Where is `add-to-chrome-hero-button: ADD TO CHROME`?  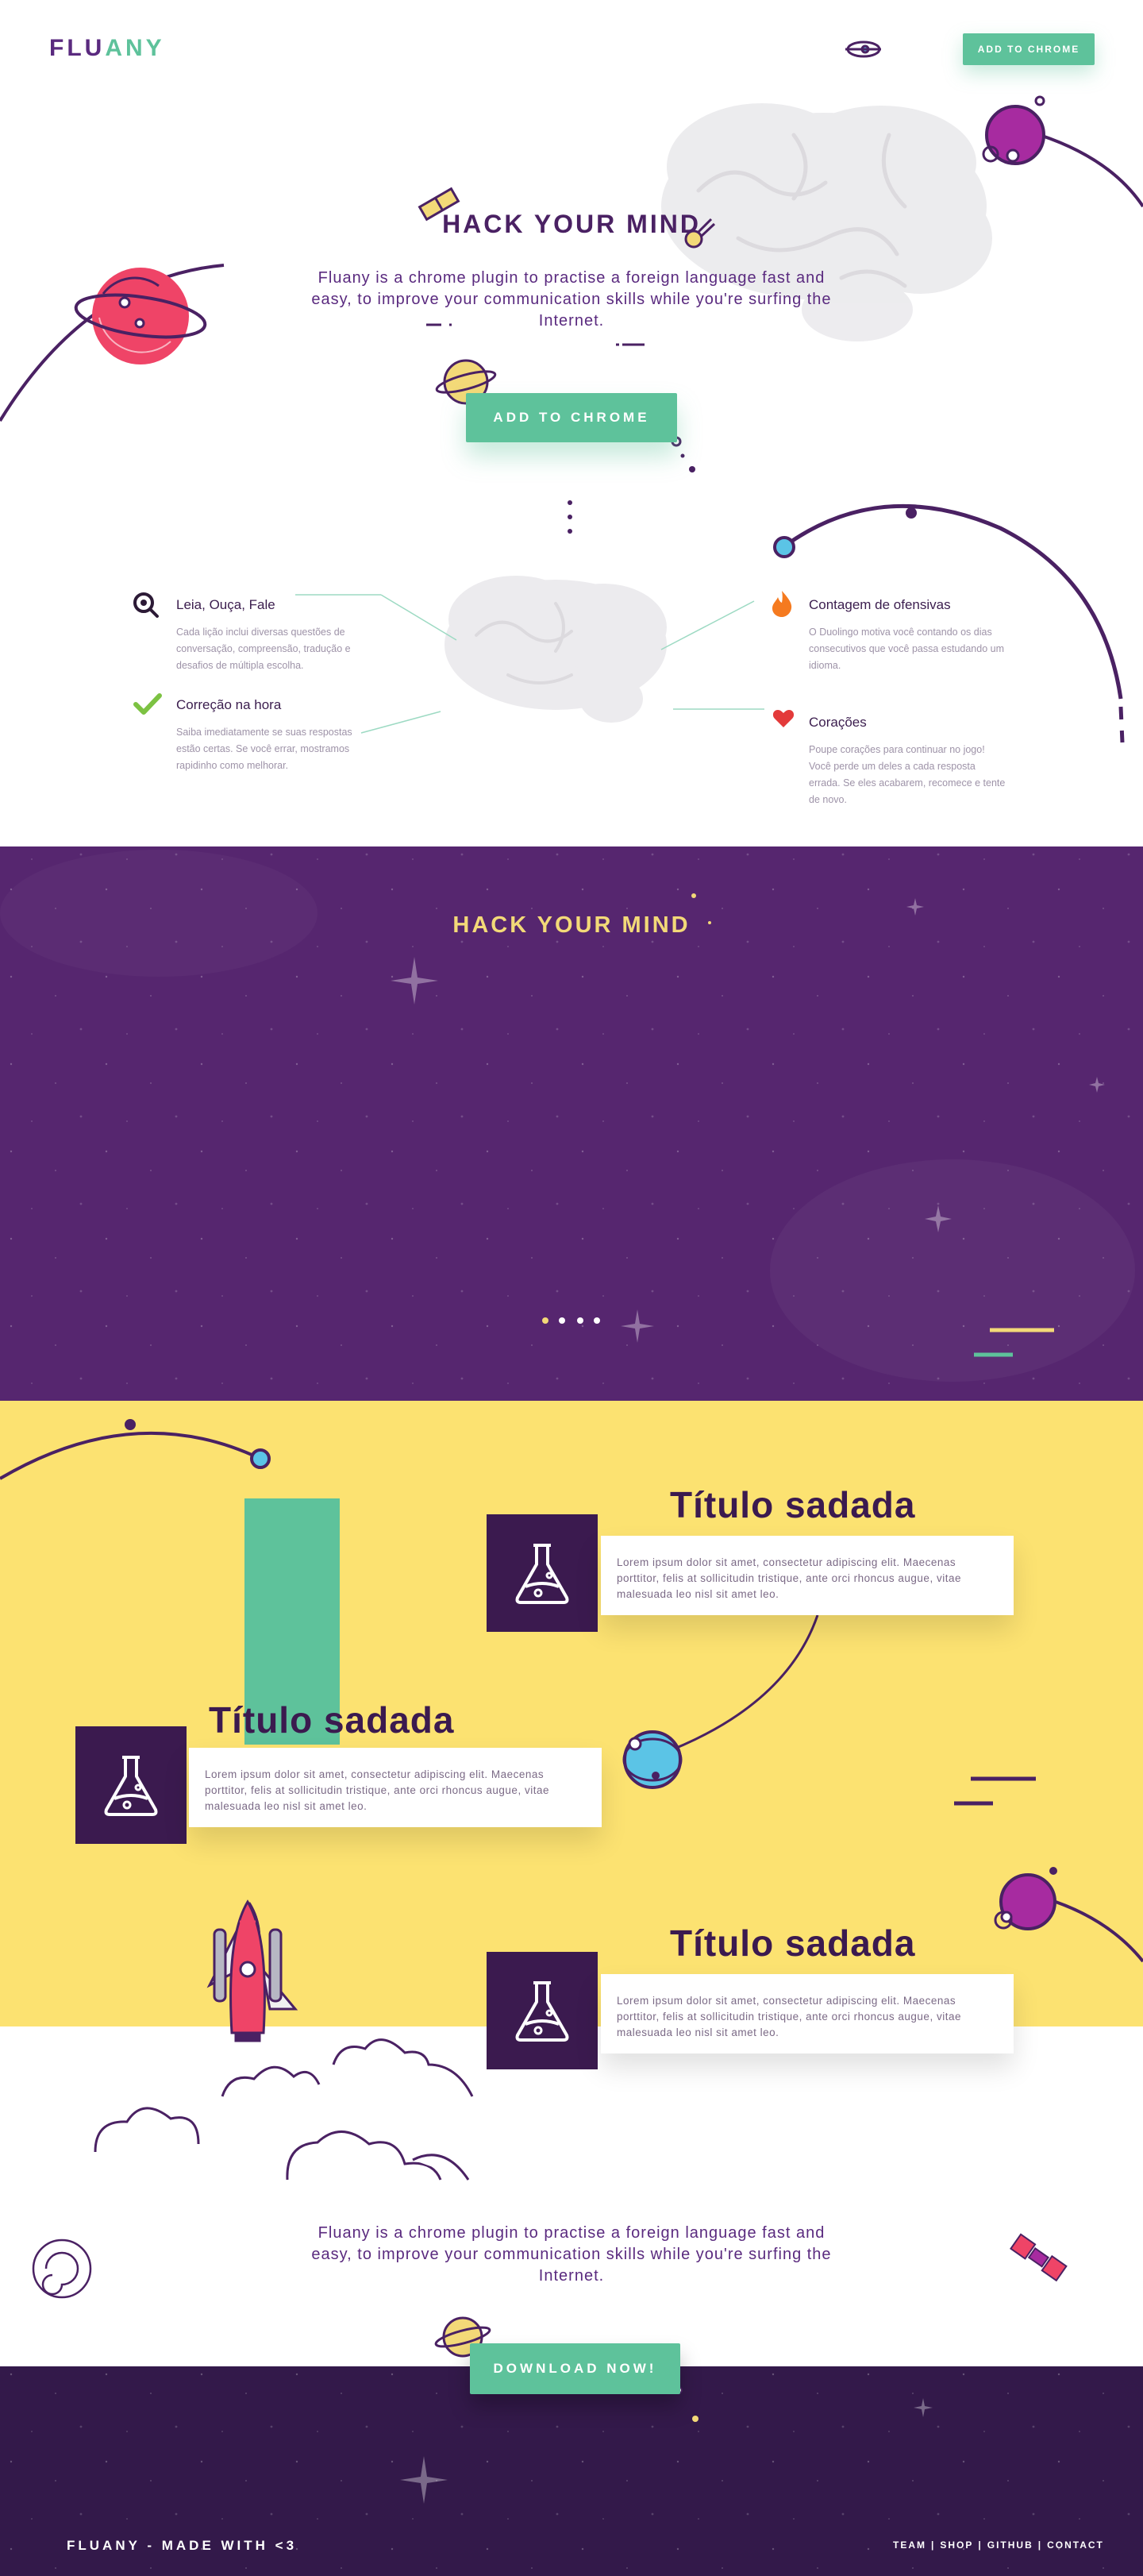 add-to-chrome-hero-button: ADD TO CHROME is located at coordinates (571, 417).